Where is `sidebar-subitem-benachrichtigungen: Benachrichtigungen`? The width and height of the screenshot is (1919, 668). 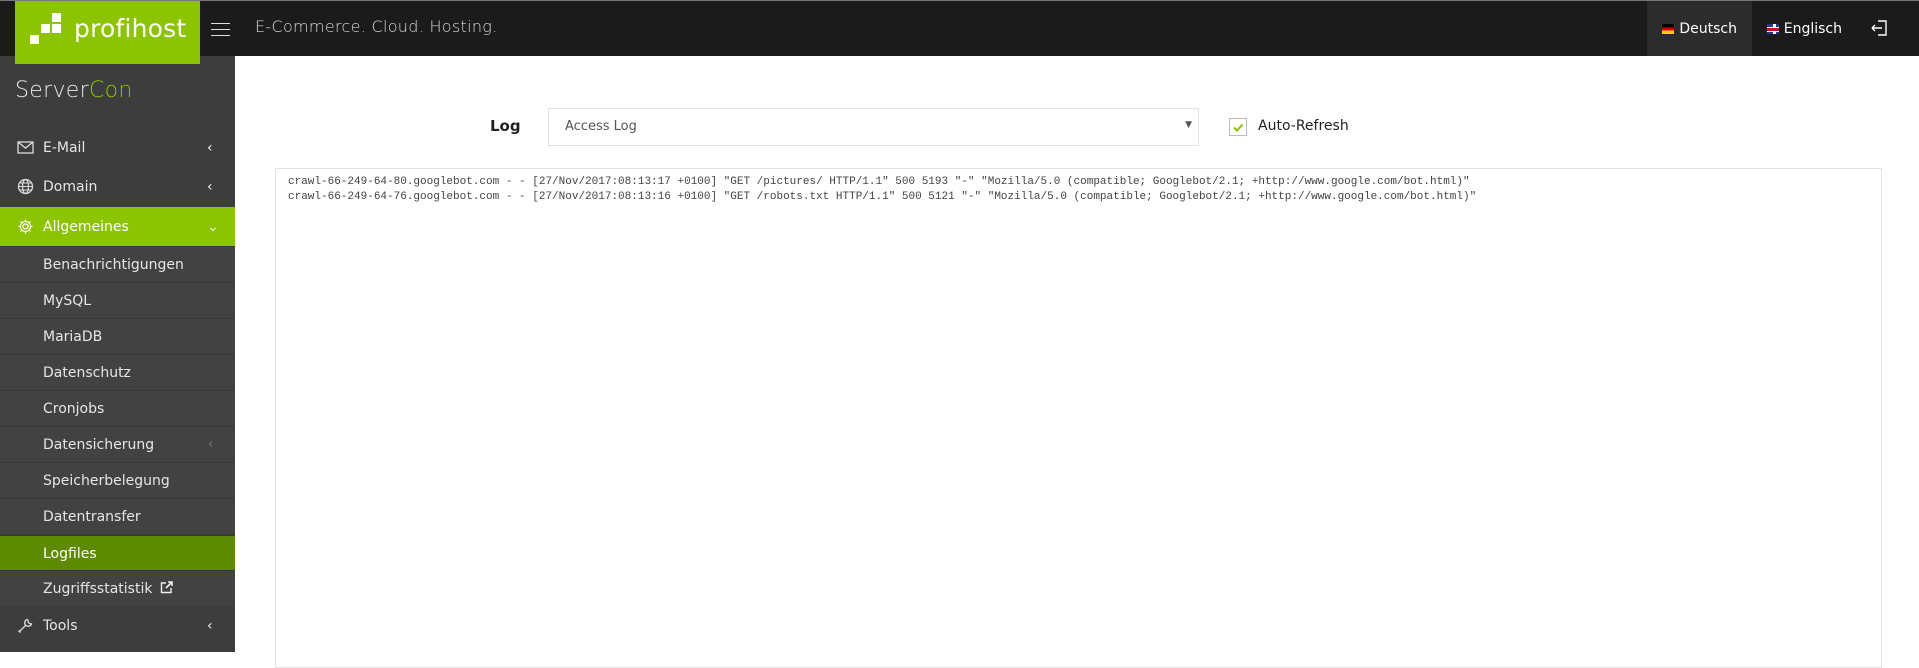 sidebar-subitem-benachrichtigungen: Benachrichtigungen is located at coordinates (117, 264).